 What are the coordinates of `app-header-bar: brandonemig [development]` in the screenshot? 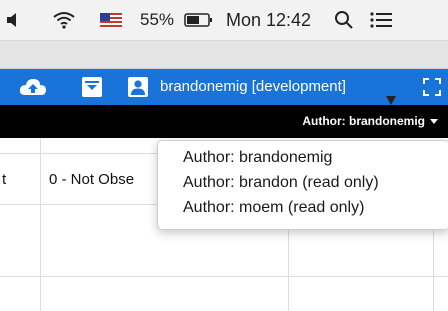 It's located at (224, 87).